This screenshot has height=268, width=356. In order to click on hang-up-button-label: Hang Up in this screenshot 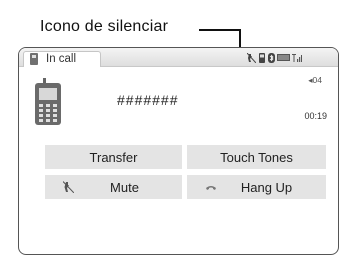, I will do `click(266, 187)`.